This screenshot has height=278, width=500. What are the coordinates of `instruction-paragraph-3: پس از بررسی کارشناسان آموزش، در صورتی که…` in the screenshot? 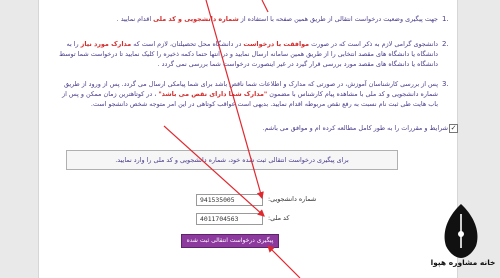 It's located at (247, 94).